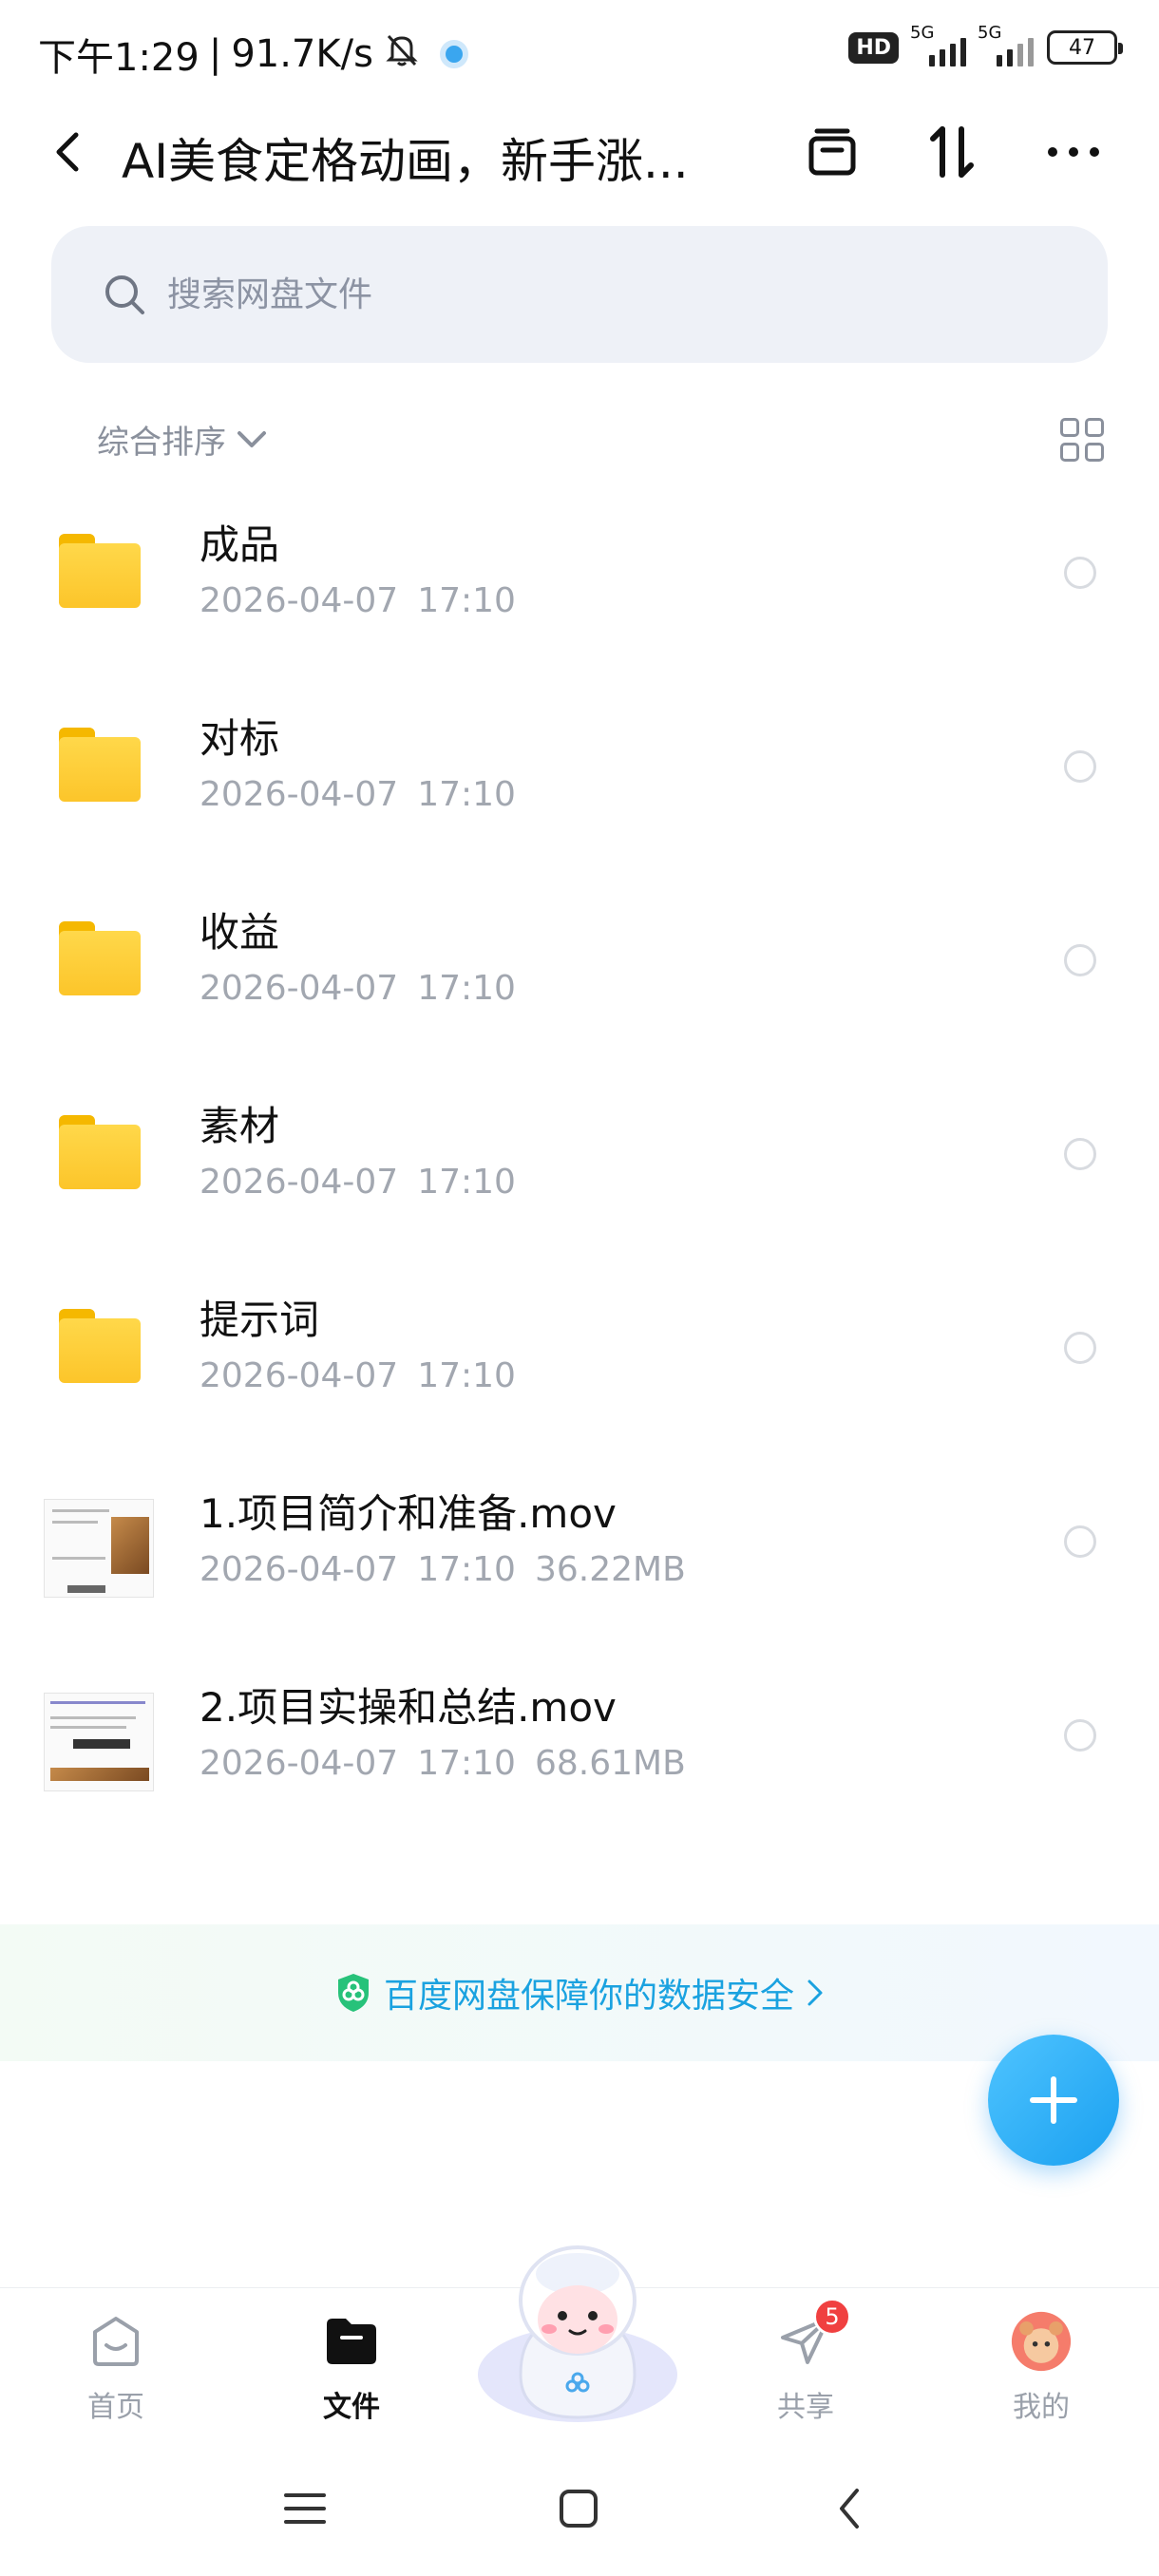  I want to click on file-meta: 2026-04-07 17:10 68.61MB, so click(443, 1763).